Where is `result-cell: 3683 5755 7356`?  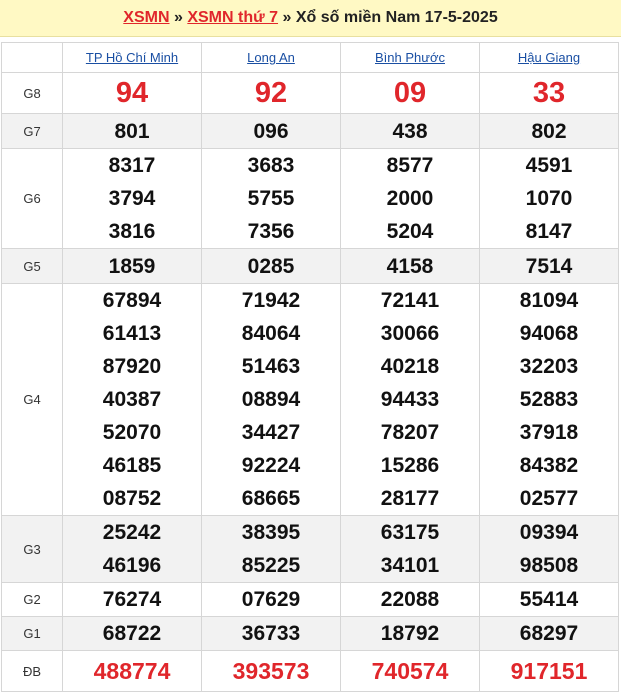 result-cell: 3683 5755 7356 is located at coordinates (271, 198).